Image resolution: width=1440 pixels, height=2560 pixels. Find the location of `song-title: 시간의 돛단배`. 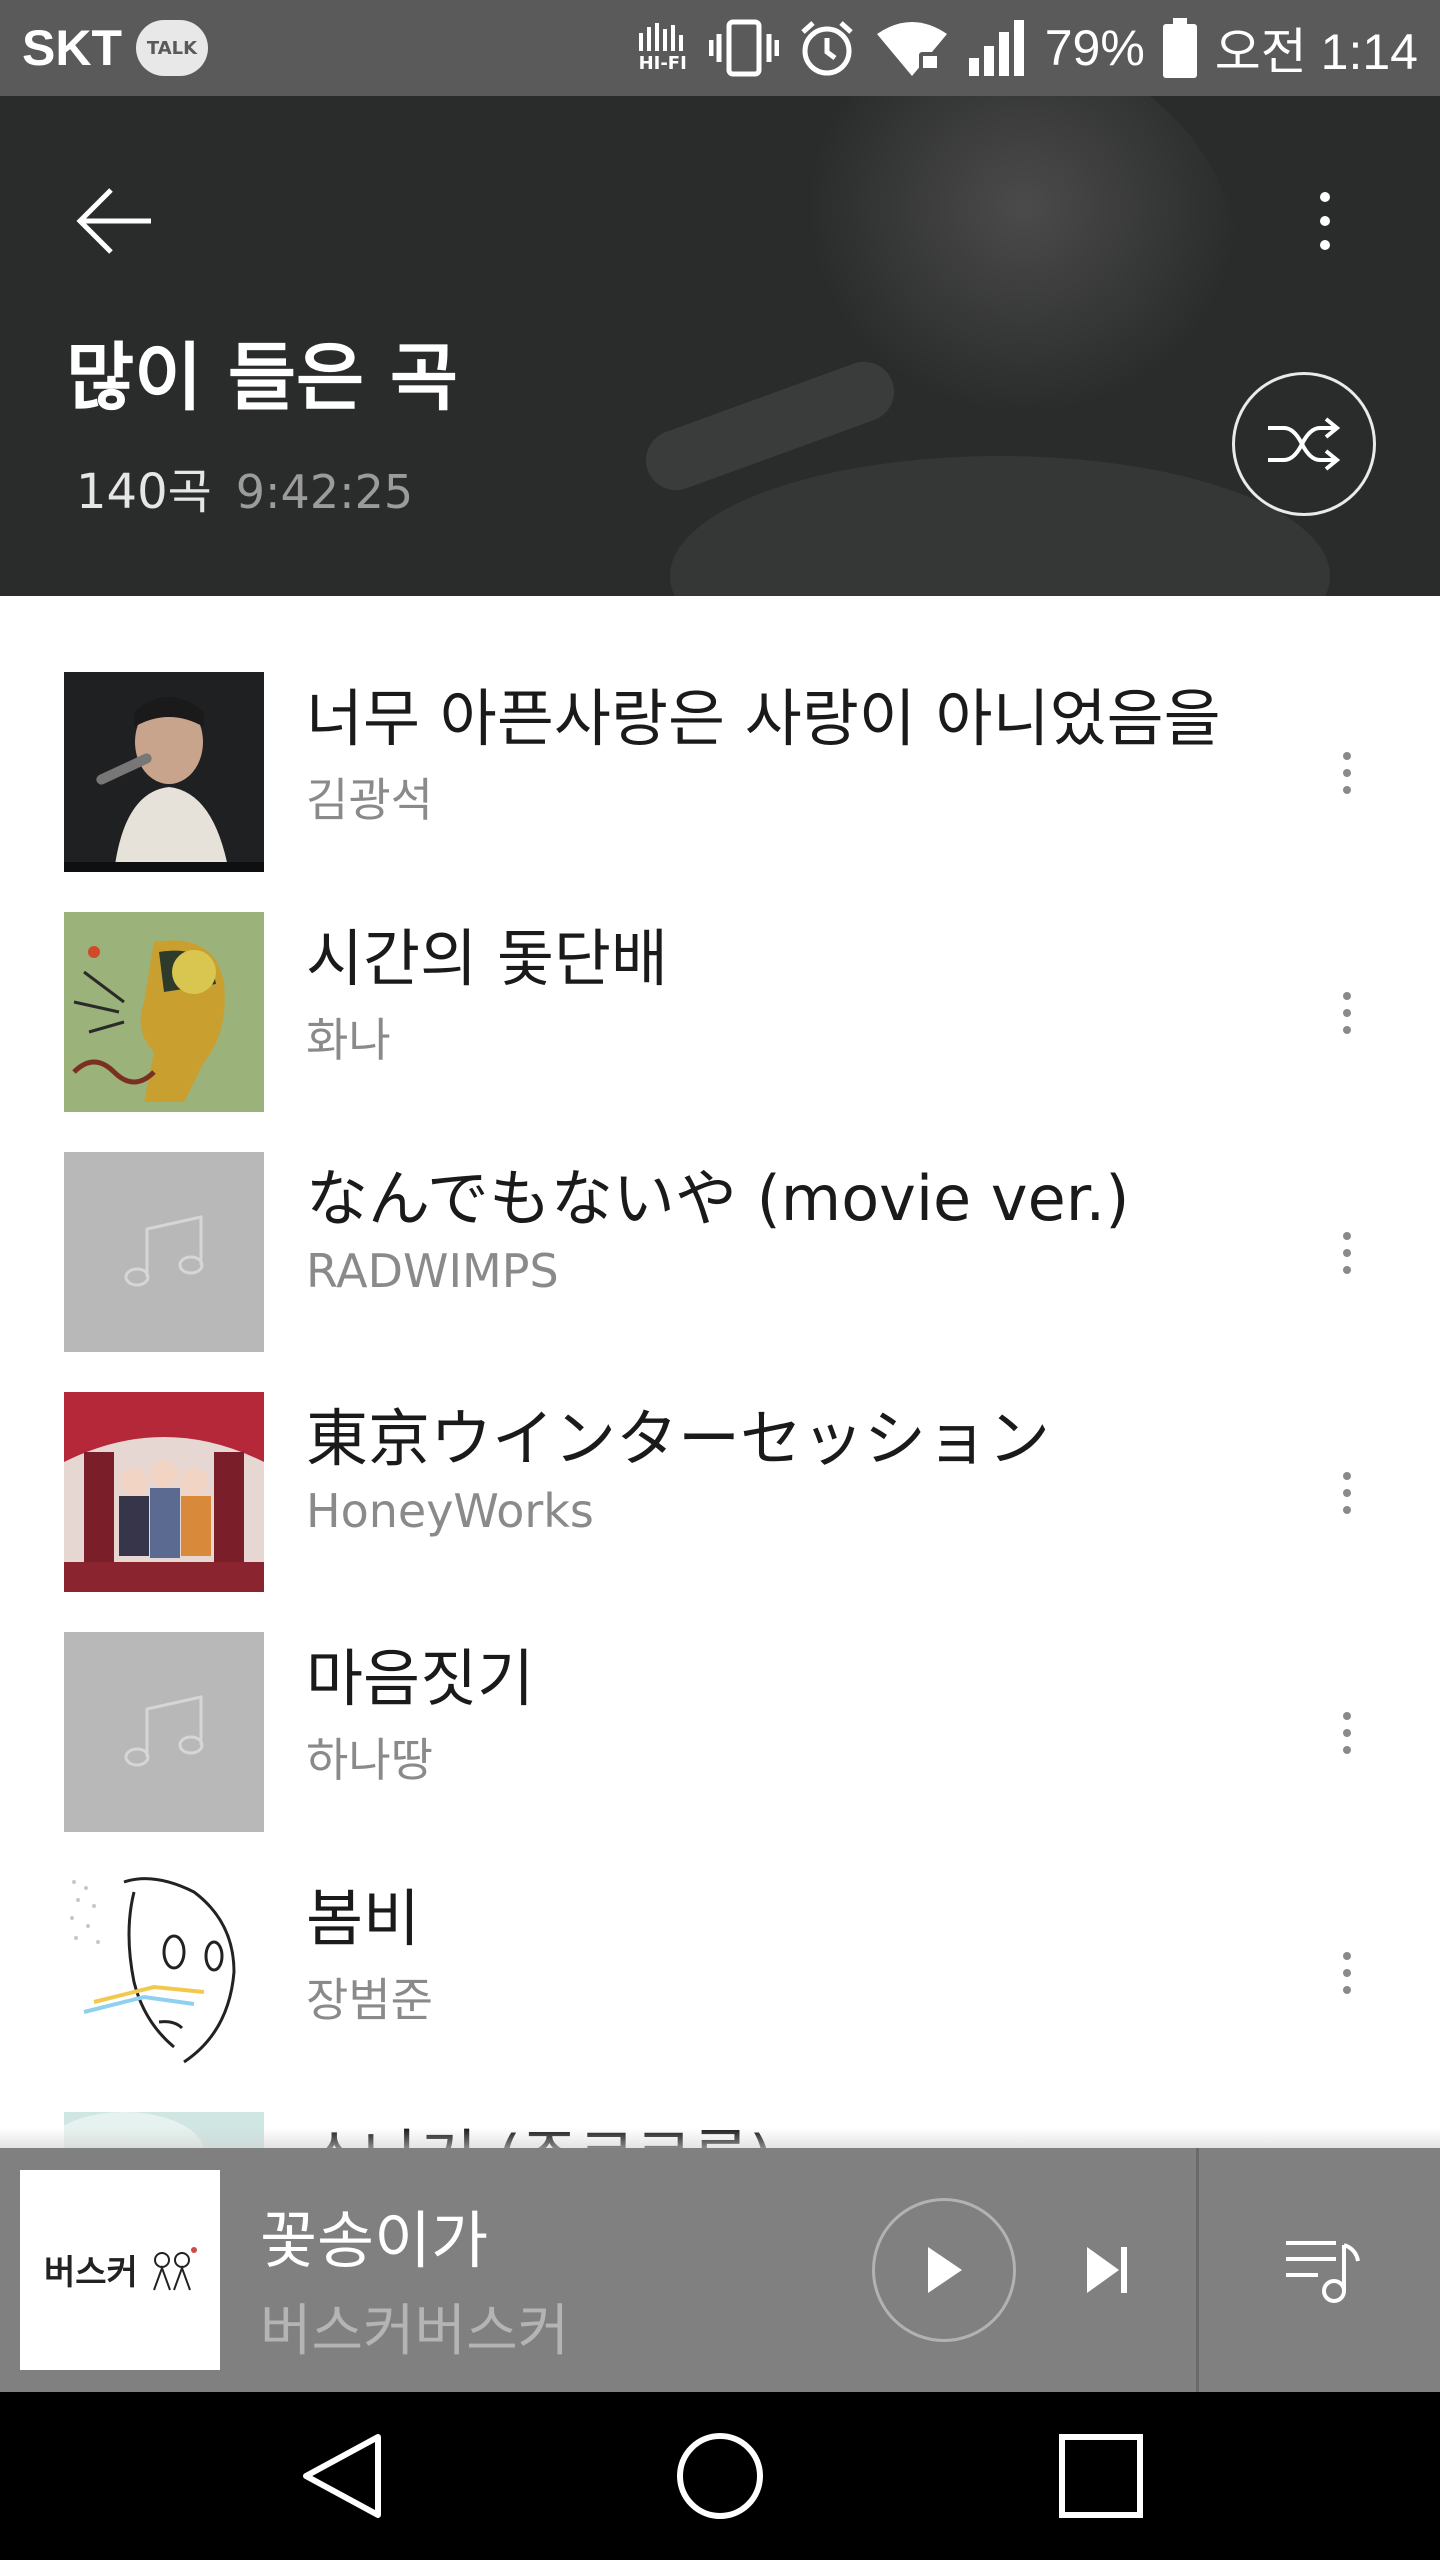

song-title: 시간의 돛단배 is located at coordinates (487, 958).